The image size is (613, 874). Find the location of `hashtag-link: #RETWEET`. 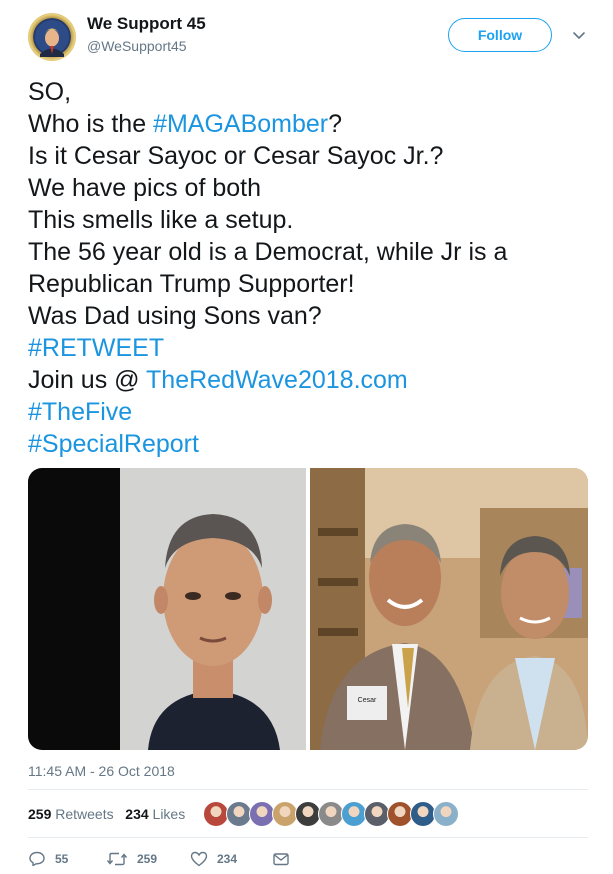

hashtag-link: #RETWEET is located at coordinates (96, 348).